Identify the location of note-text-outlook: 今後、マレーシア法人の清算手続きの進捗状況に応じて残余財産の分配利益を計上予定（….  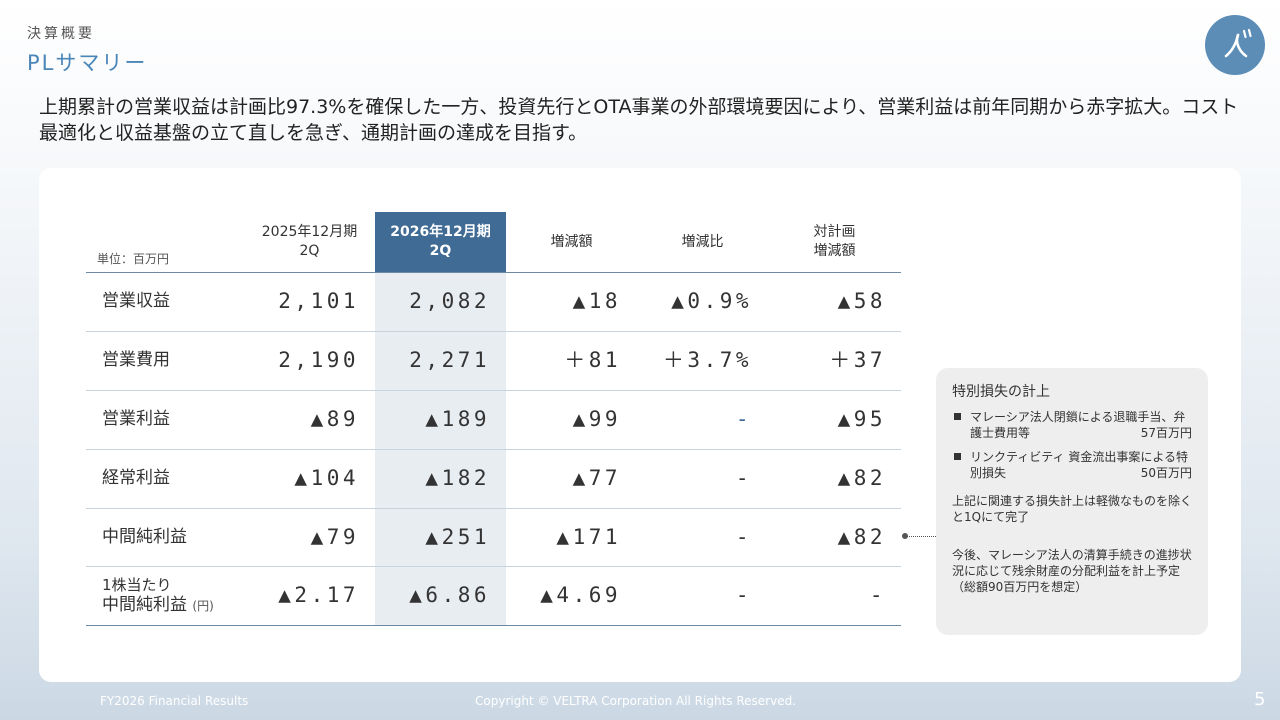
(1072, 571).